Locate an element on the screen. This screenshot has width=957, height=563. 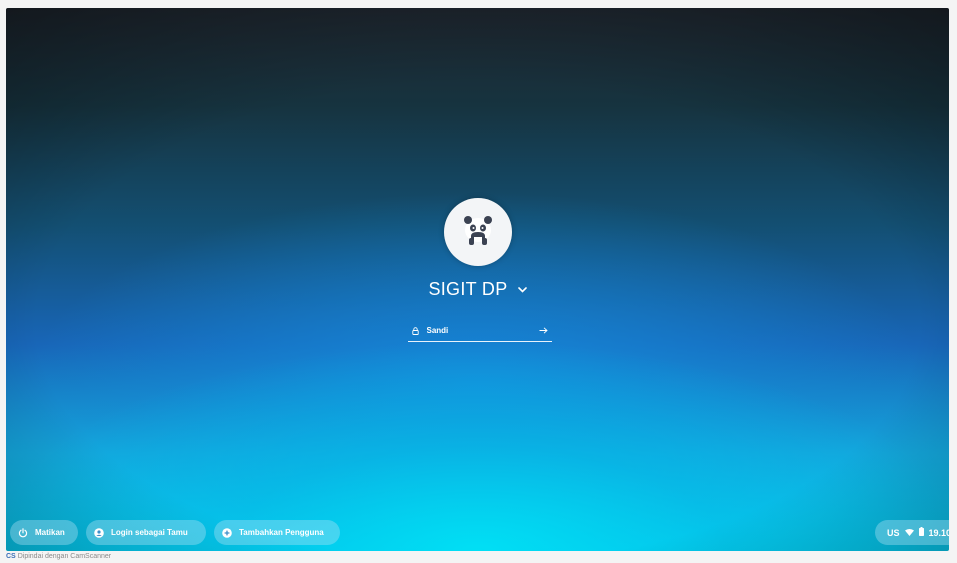
watermark-text: Dipindai dengan CamScanner is located at coordinates (64, 556).